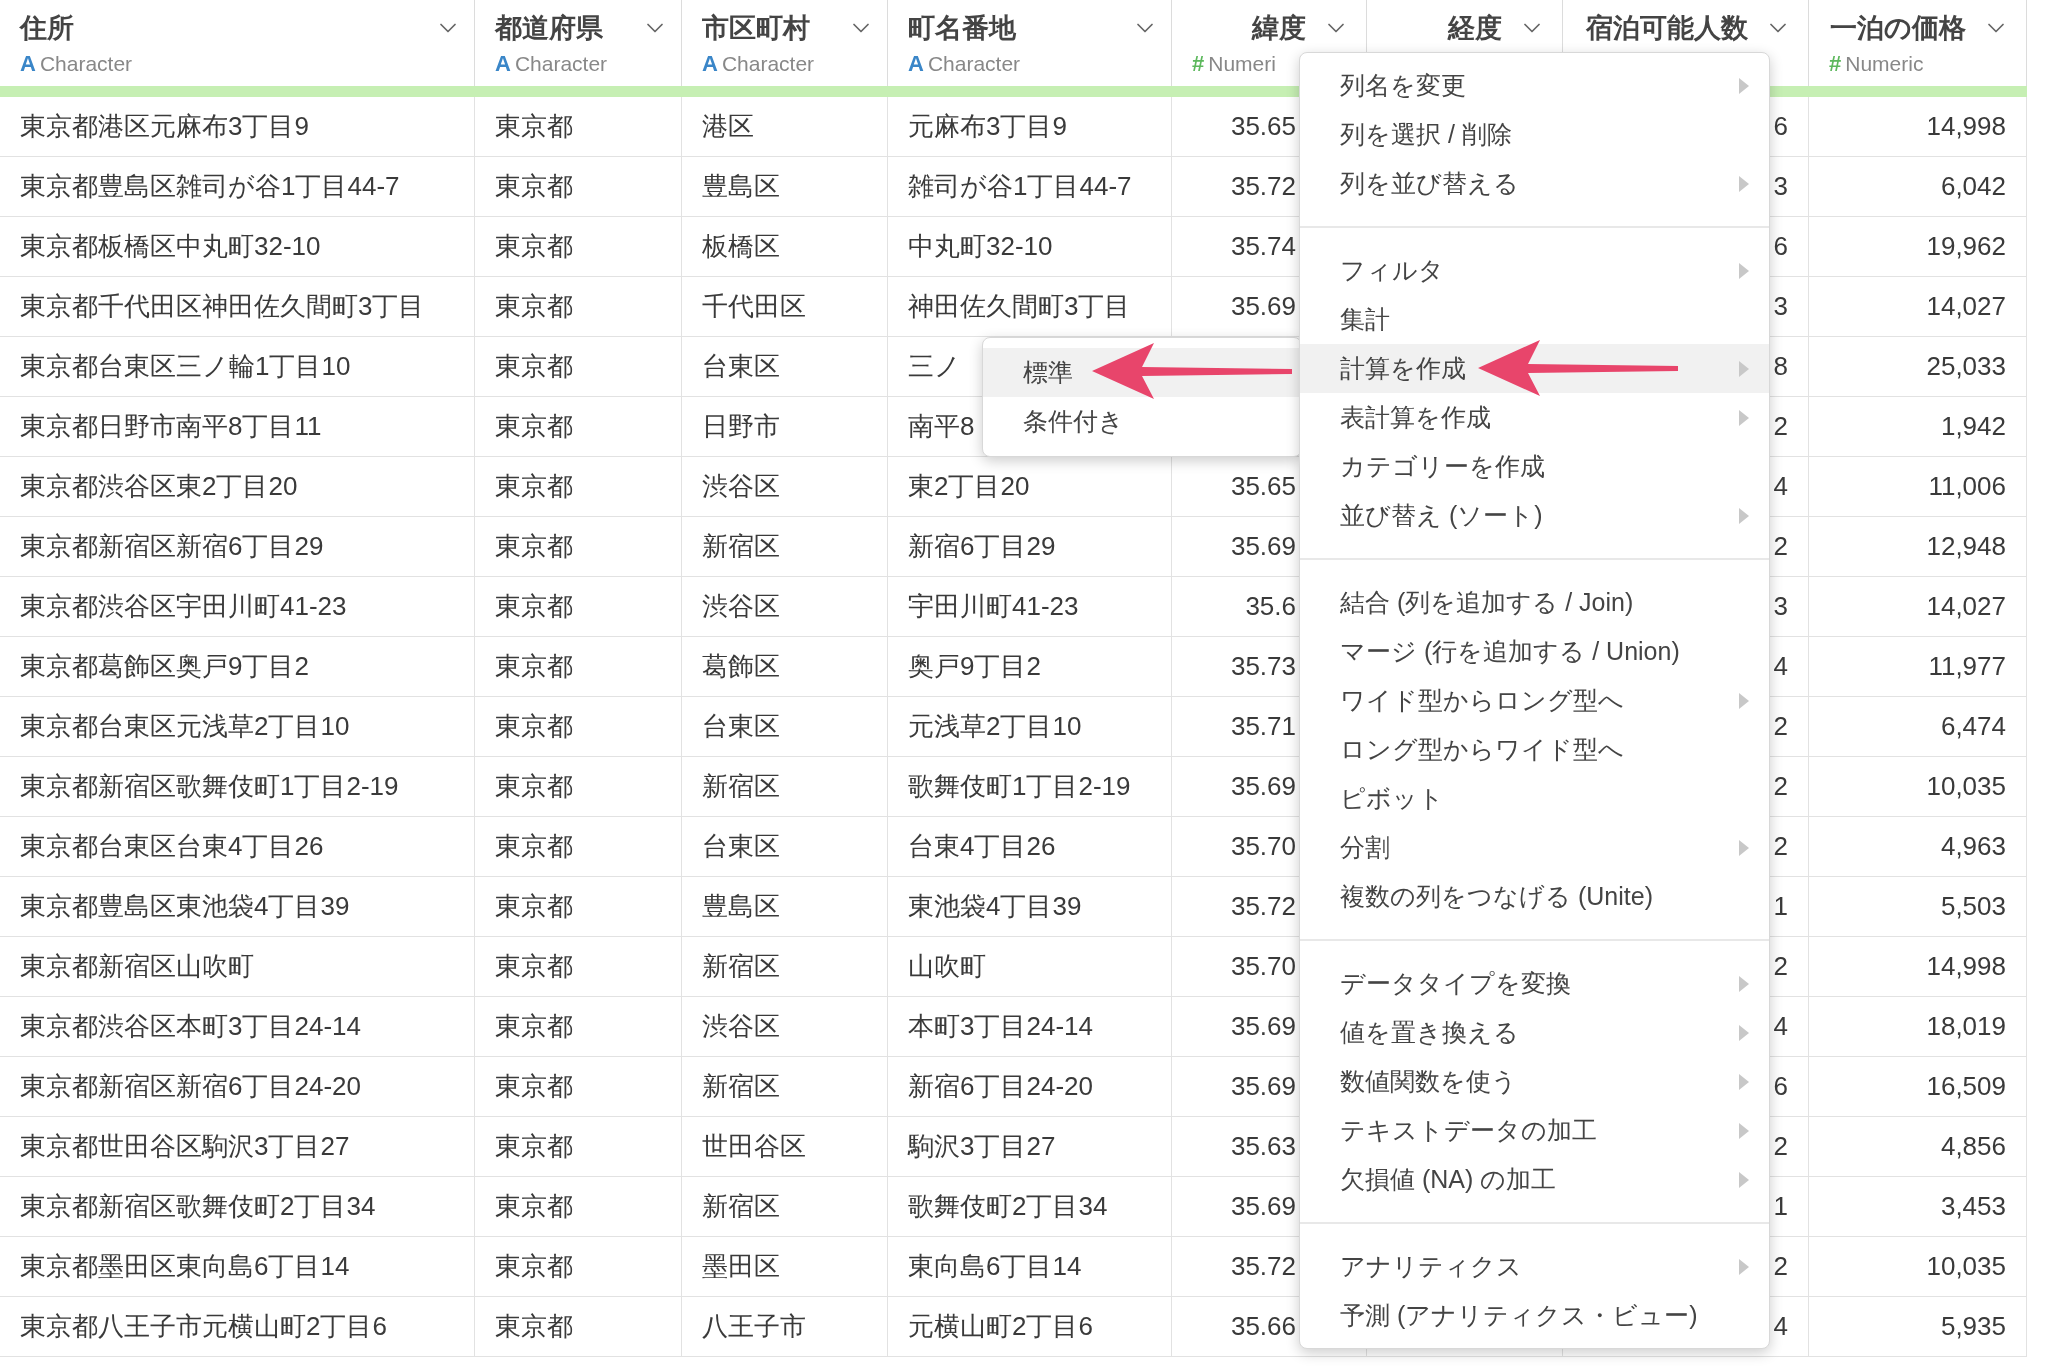 This screenshot has height=1366, width=2048. I want to click on table-cell: 5,503, so click(1918, 907).